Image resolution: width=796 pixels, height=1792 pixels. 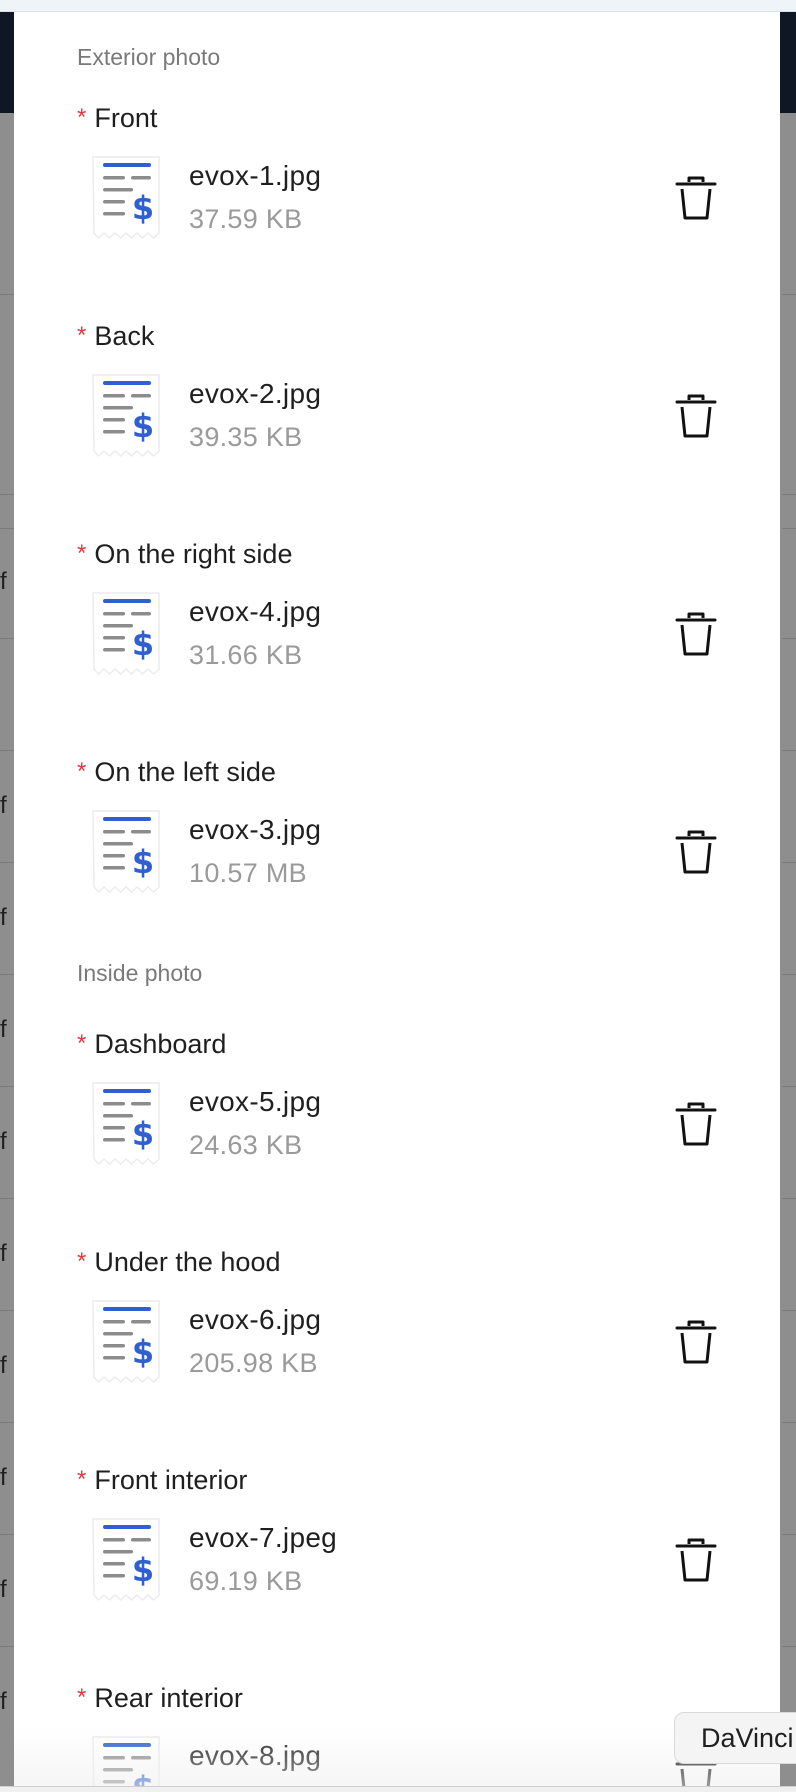 I want to click on field-label: * Rear interior, so click(x=160, y=1698).